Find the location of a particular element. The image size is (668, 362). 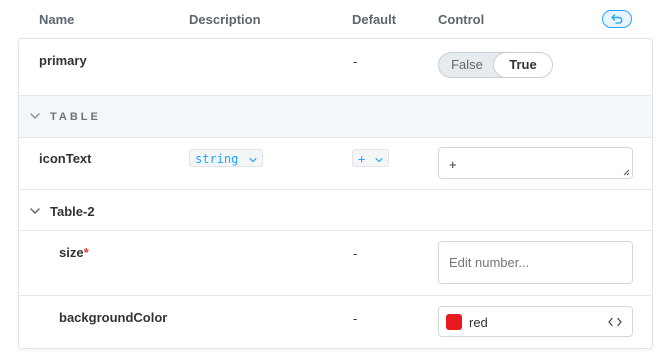

args-table-header: Name Description Default Control is located at coordinates (334, 19).